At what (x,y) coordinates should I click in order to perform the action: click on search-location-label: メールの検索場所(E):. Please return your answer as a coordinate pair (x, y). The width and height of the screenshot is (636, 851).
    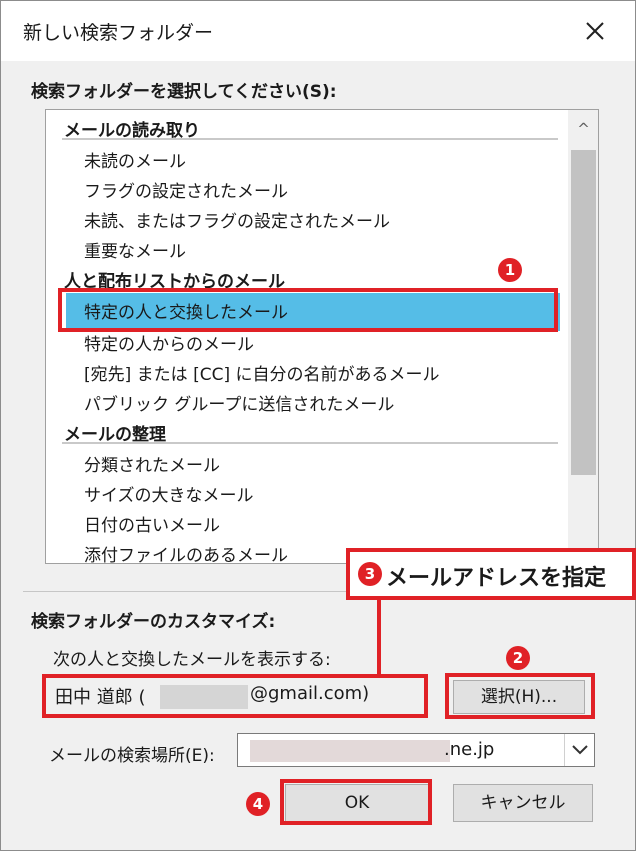
    Looking at the image, I should click on (132, 756).